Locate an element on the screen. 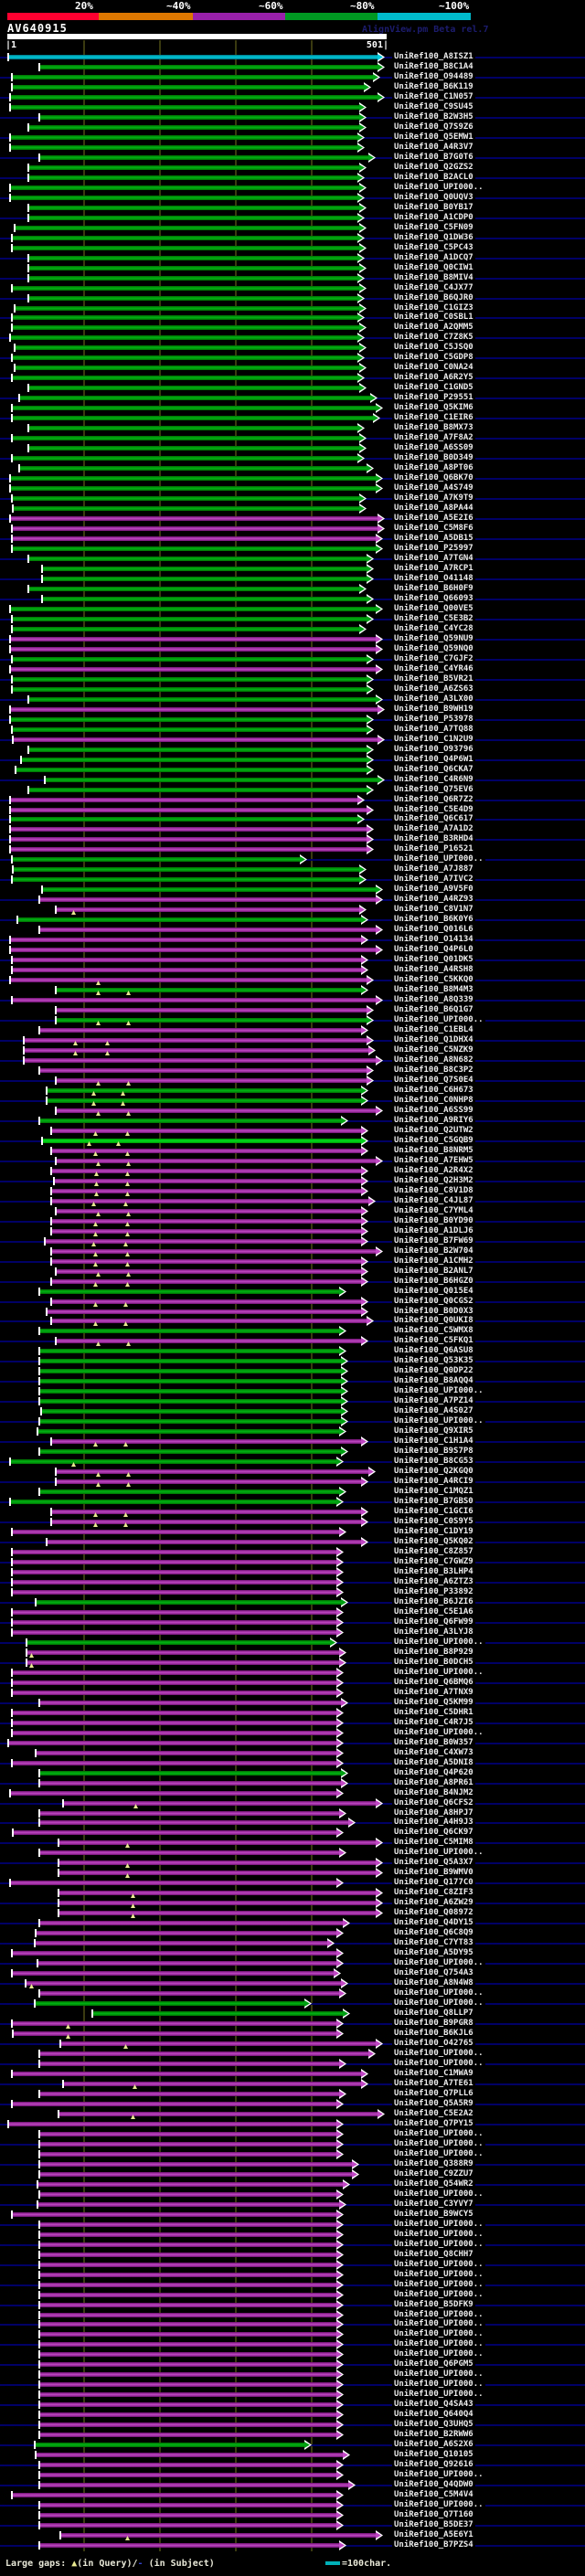 This screenshot has height=2576, width=585. hit-label: UniRef100_Q5KQ02 is located at coordinates (433, 1542).